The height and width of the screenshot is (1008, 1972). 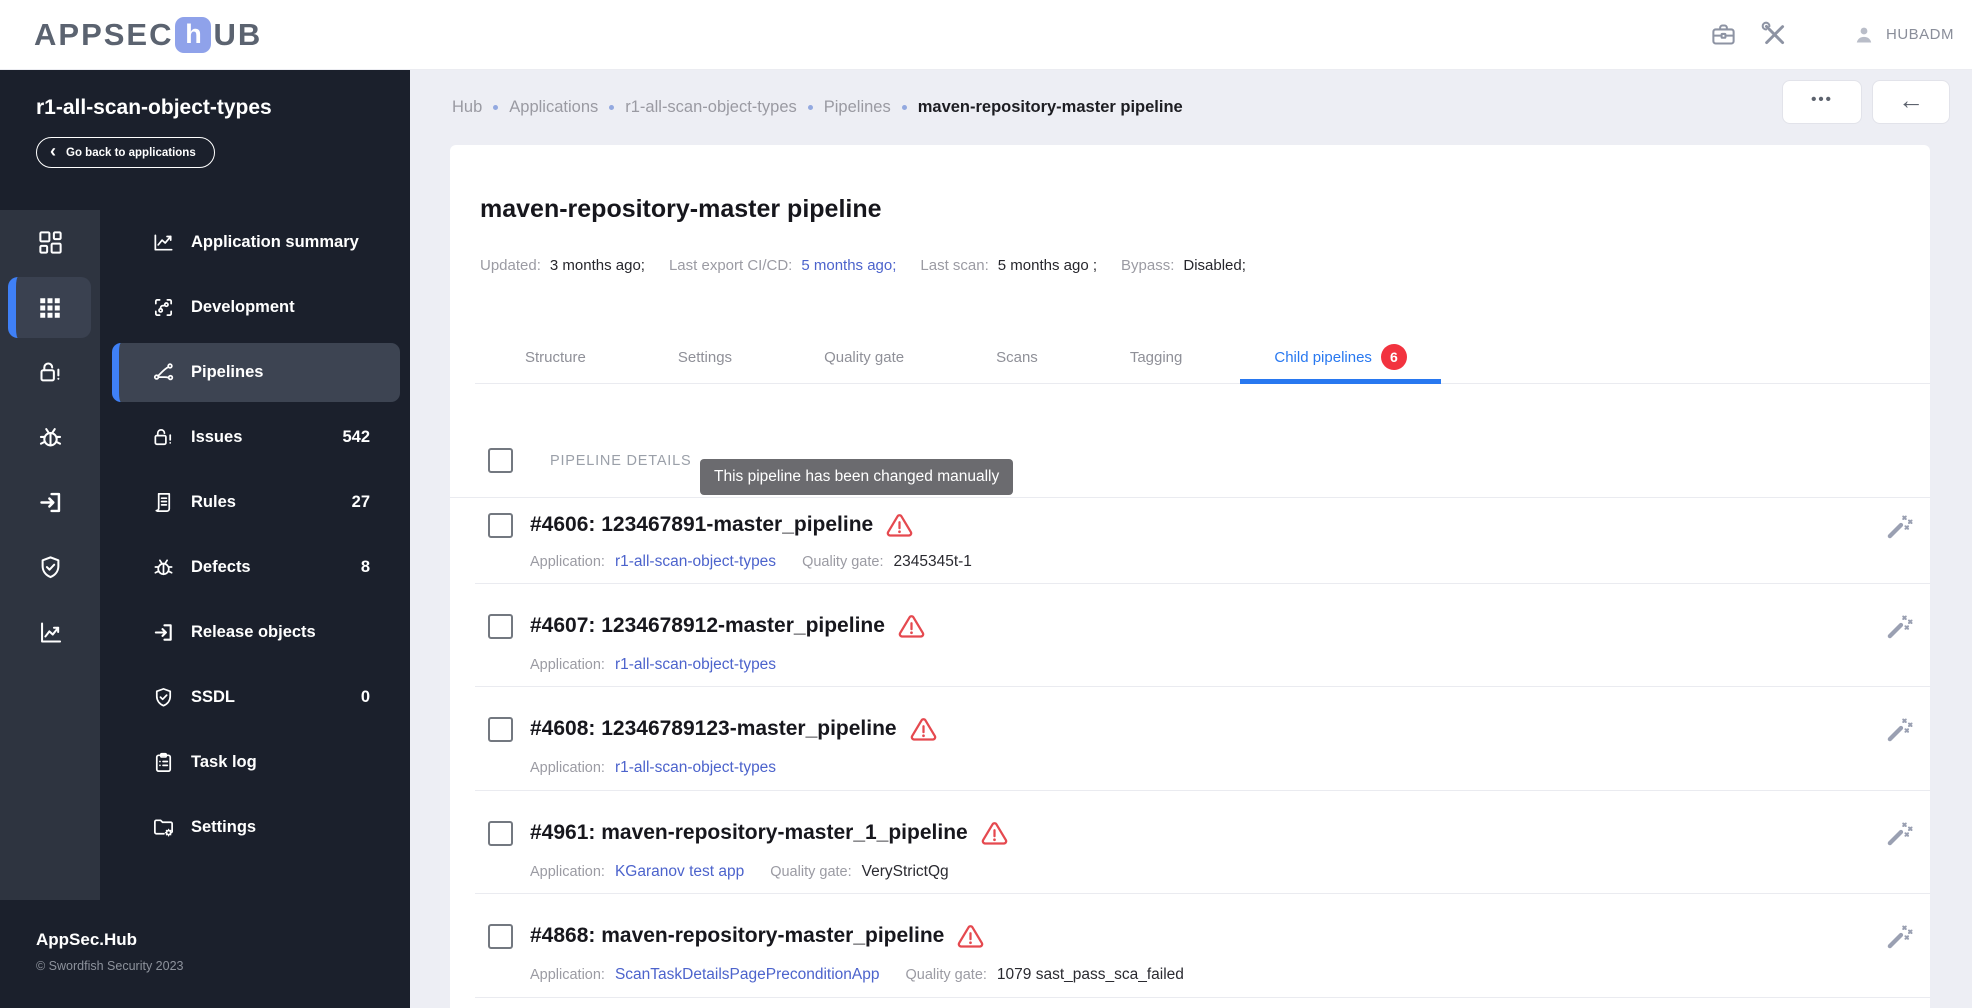 I want to click on application-link: KGaranov test app, so click(x=679, y=872).